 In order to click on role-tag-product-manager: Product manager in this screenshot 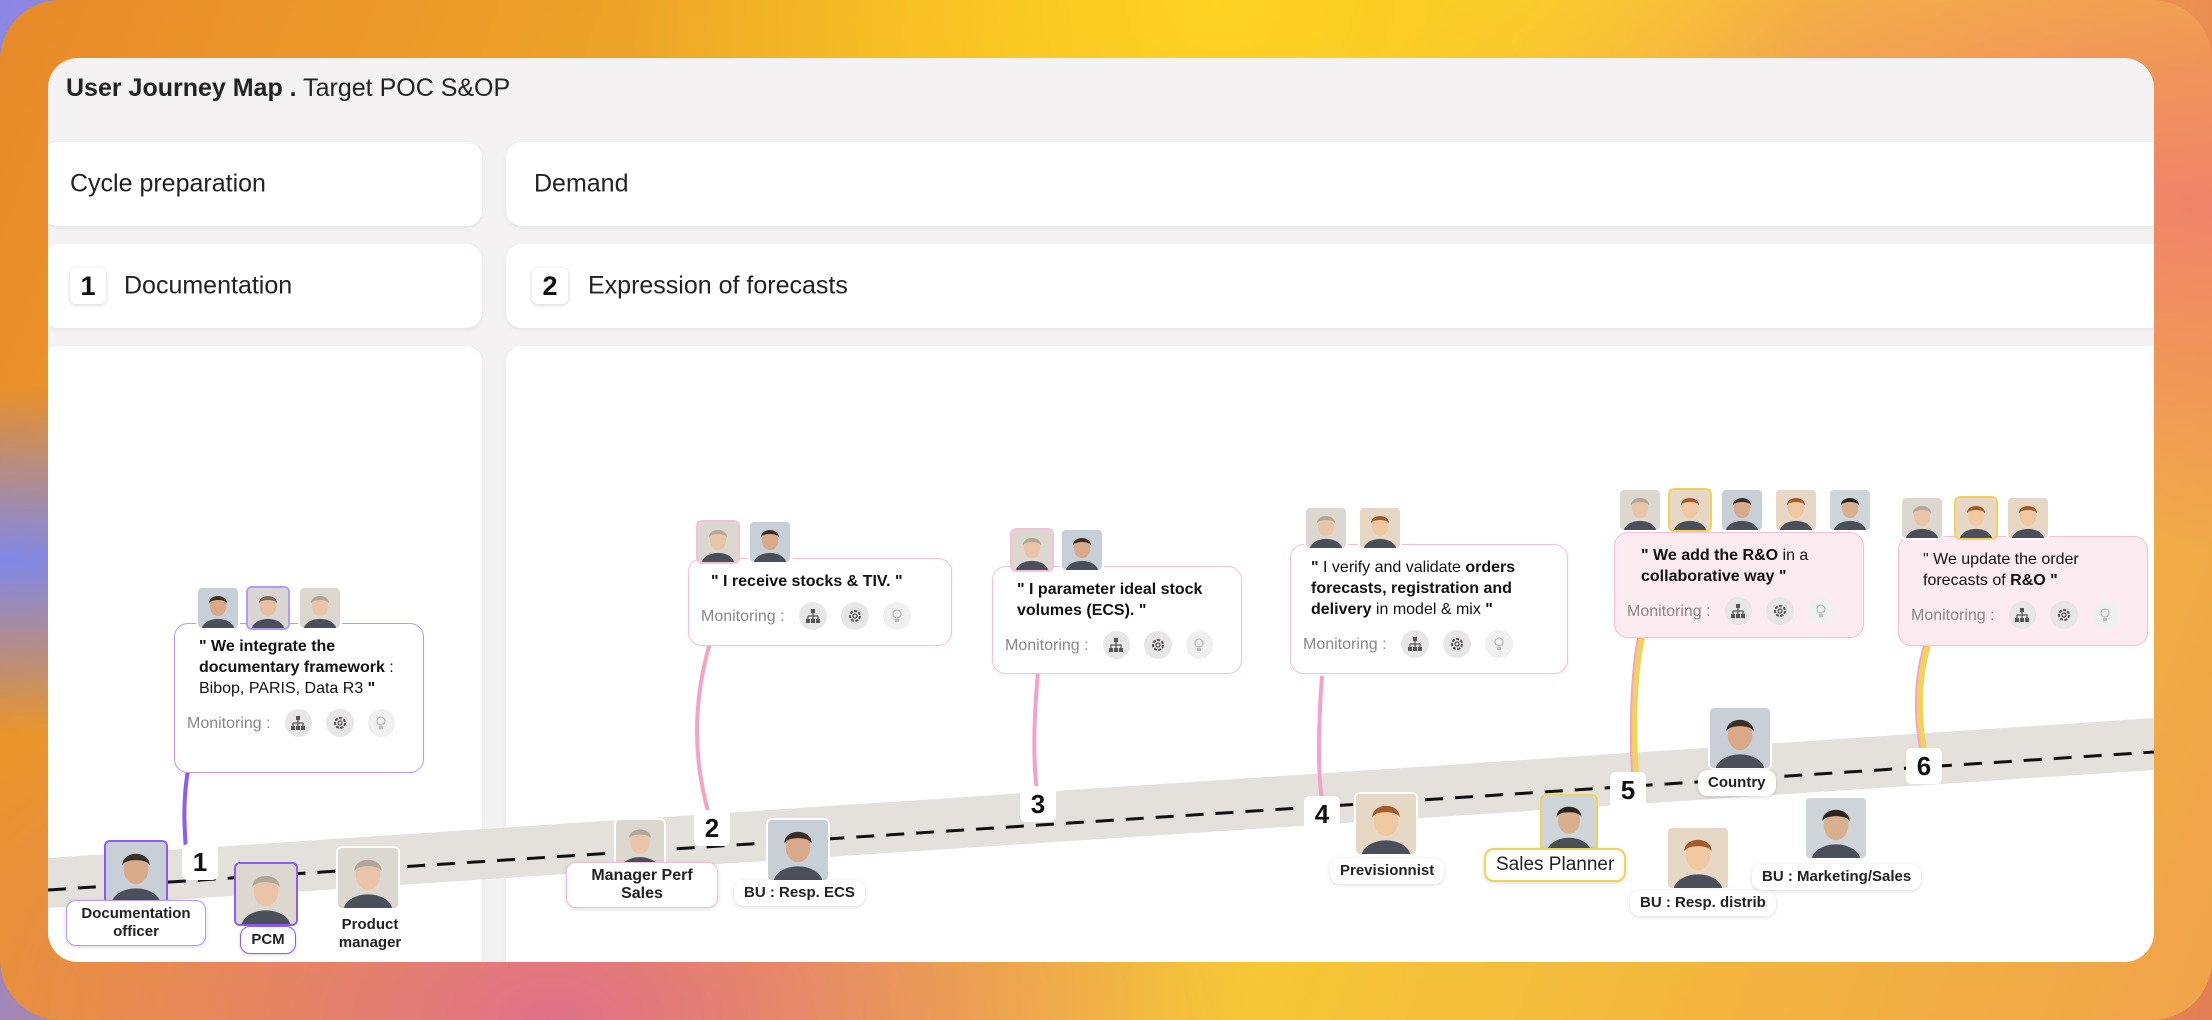, I will do `click(370, 934)`.